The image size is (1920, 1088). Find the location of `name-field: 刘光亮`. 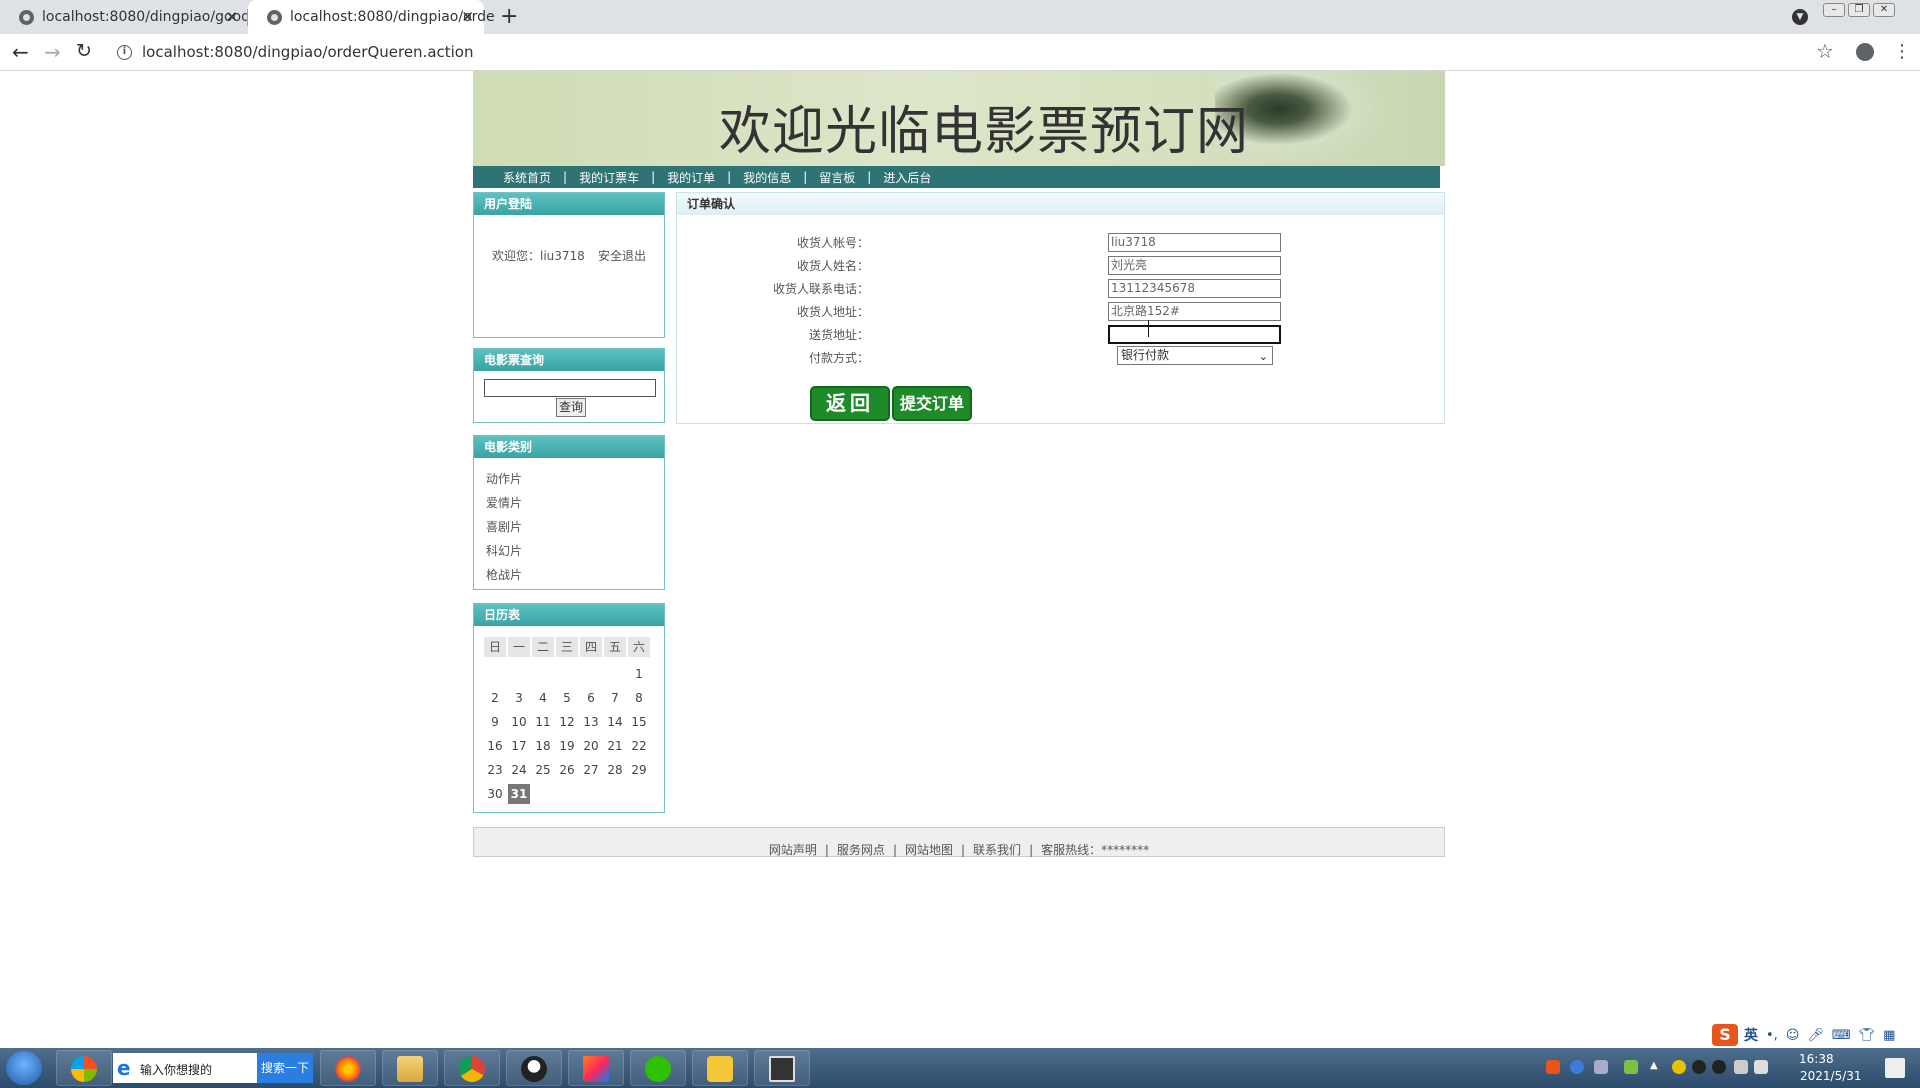

name-field: 刘光亮 is located at coordinates (1194, 265).